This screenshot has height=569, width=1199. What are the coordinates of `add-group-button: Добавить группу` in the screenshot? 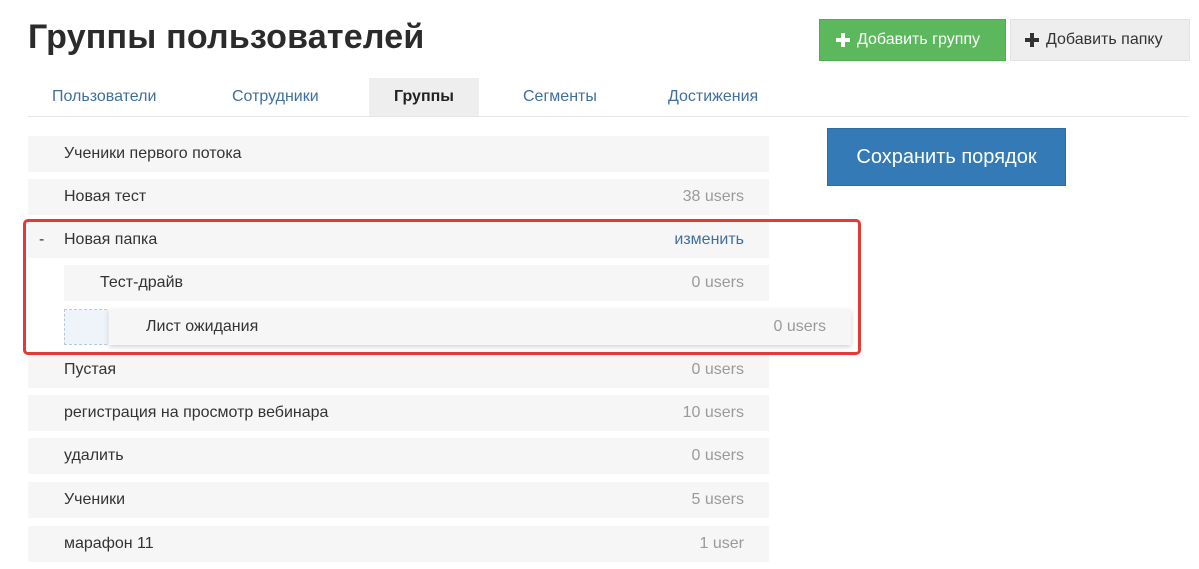 It's located at (912, 40).